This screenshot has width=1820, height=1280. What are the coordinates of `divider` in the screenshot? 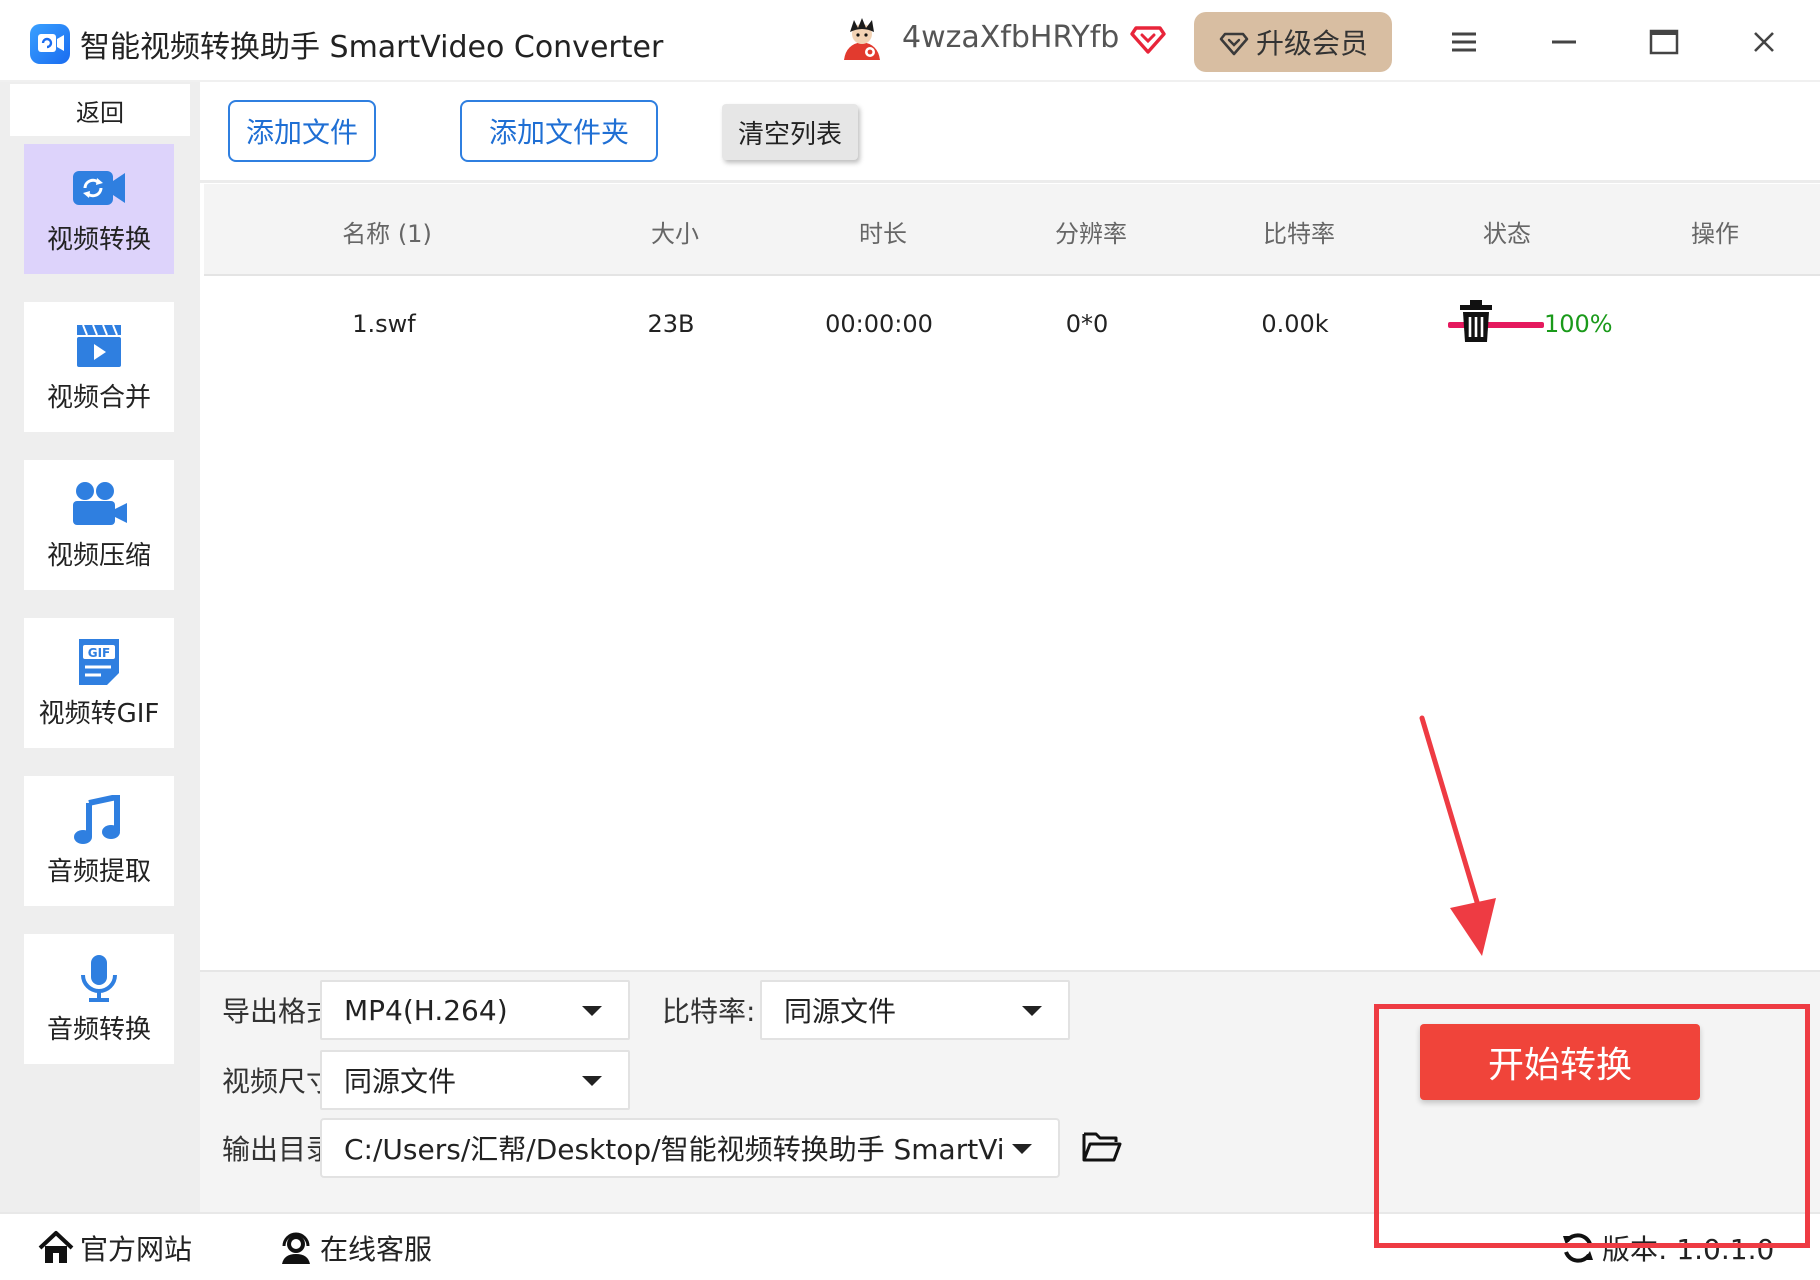 It's located at (1010, 181).